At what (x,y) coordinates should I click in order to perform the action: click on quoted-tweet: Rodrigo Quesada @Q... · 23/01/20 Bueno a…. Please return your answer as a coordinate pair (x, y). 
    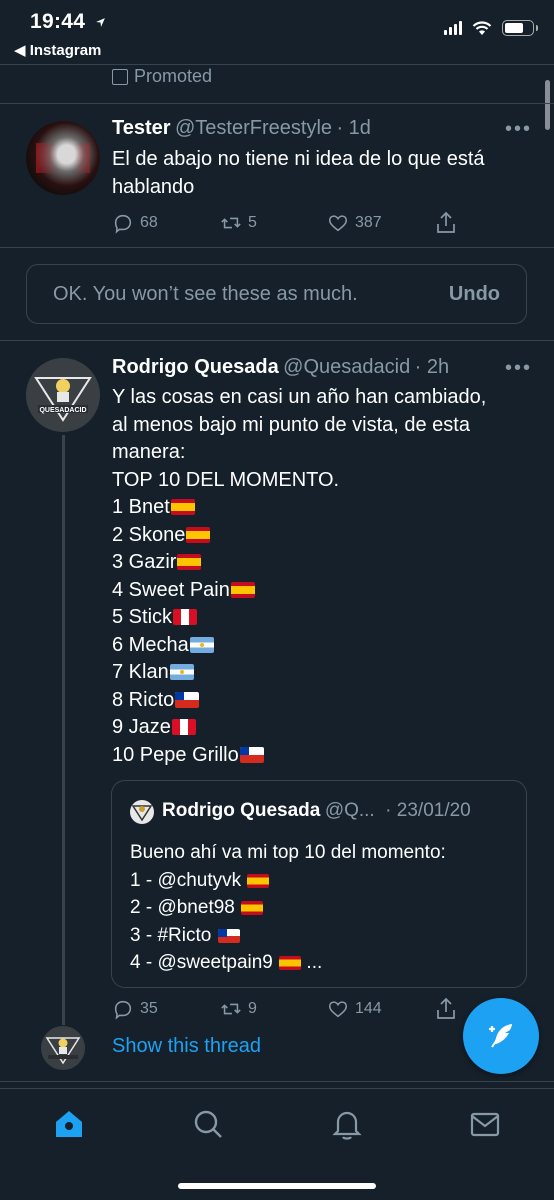
    Looking at the image, I should click on (319, 884).